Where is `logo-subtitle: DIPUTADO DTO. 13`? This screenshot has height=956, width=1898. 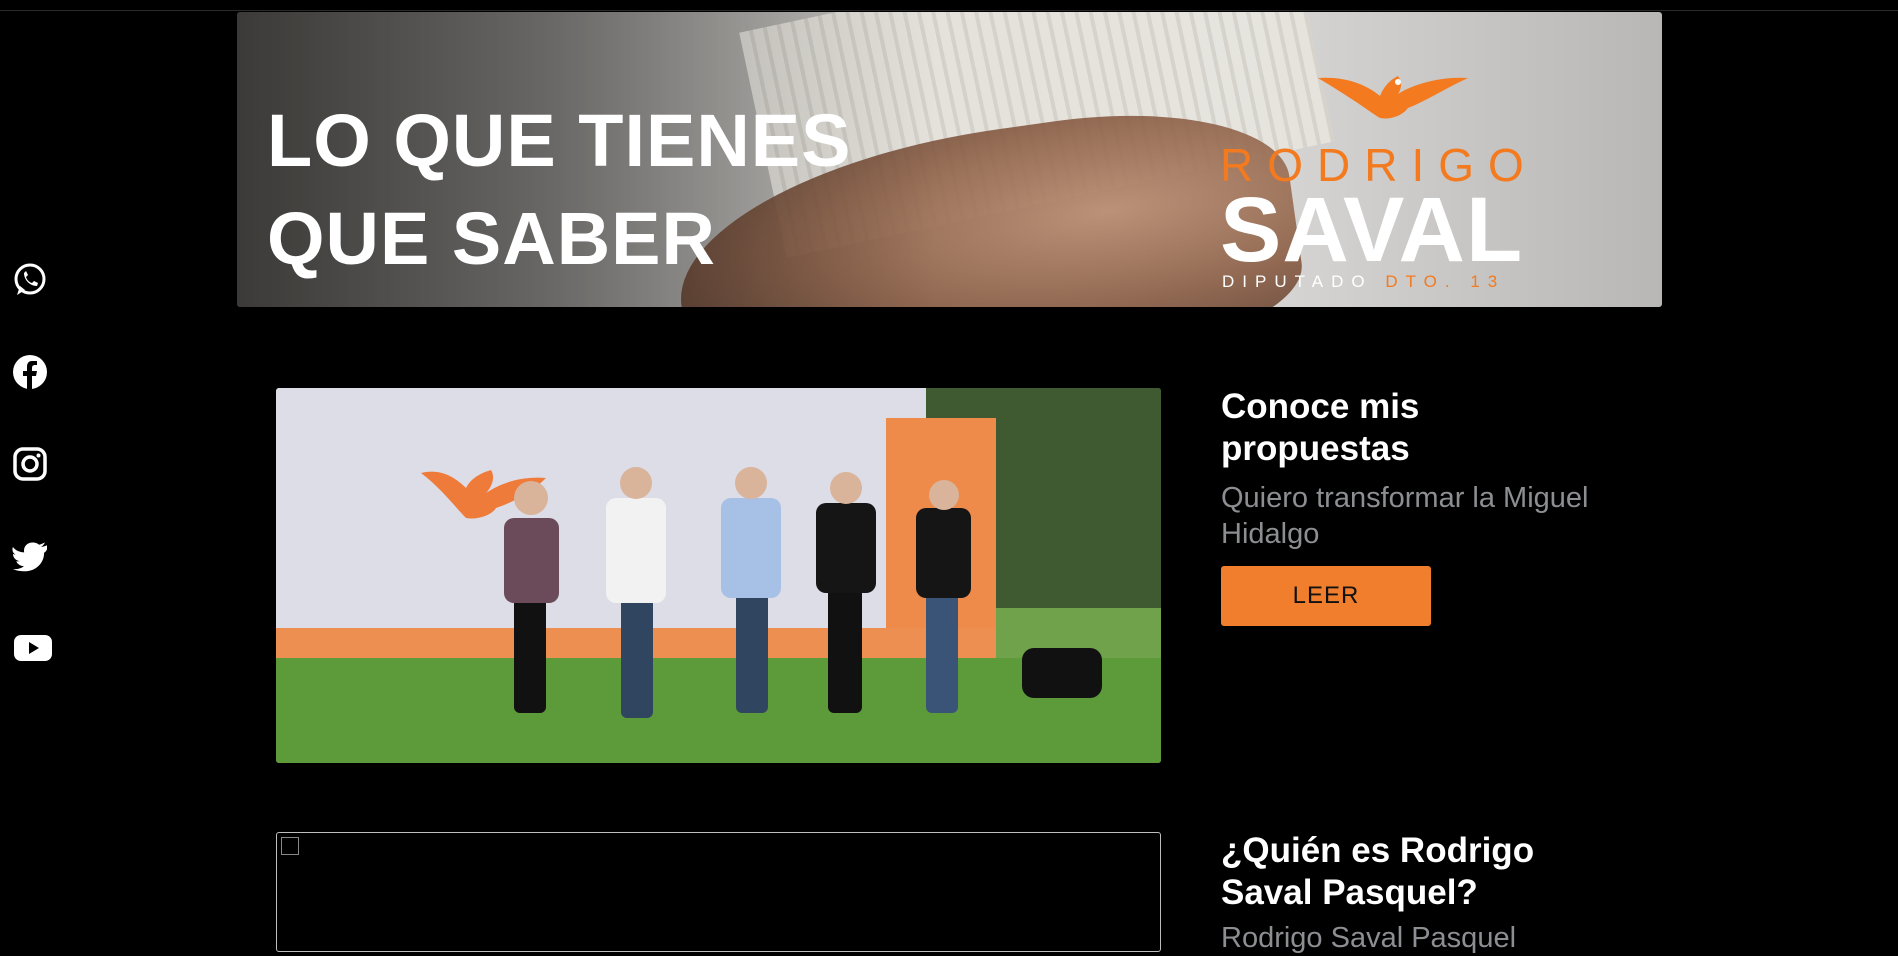 logo-subtitle: DIPUTADO DTO. 13 is located at coordinates (1363, 282).